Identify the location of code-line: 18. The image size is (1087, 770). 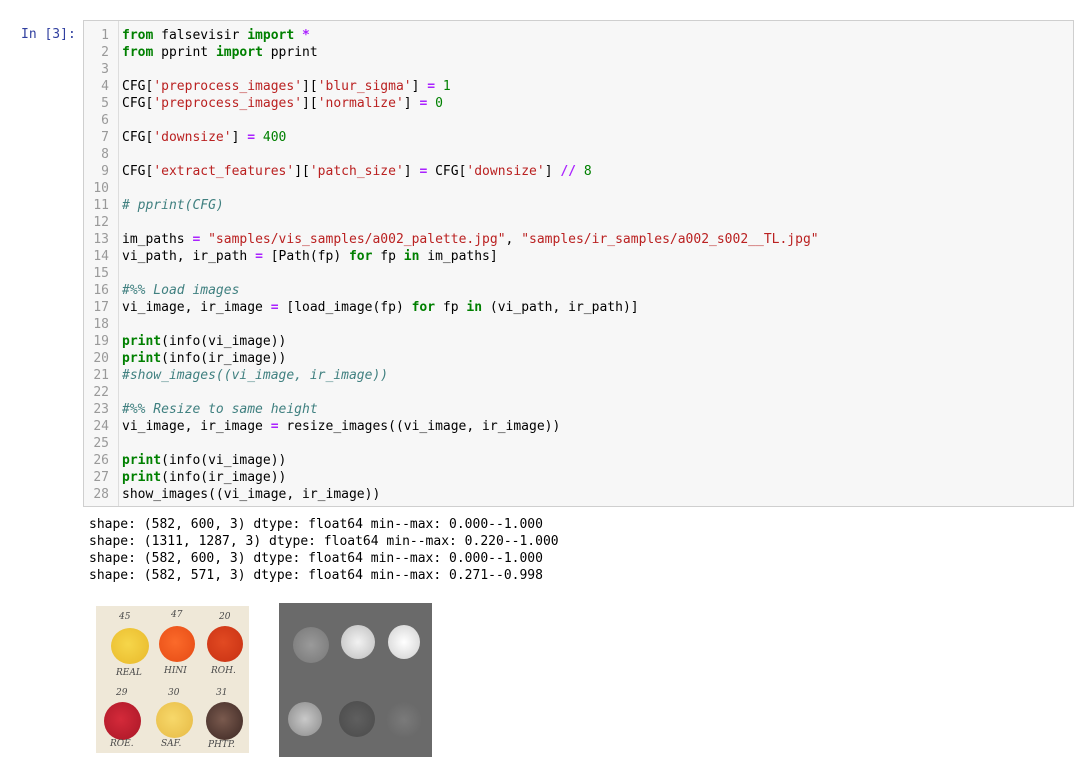
(578, 324).